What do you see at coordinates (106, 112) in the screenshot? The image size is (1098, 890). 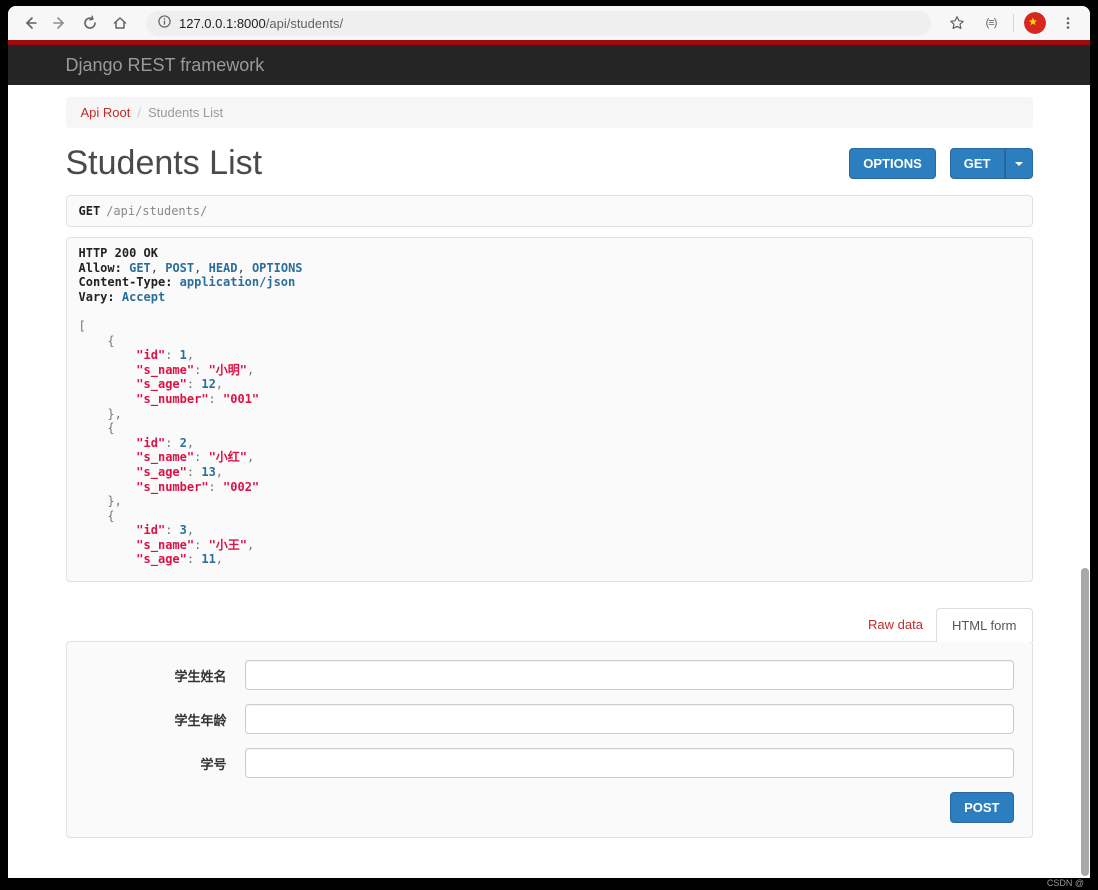 I see `breadcrumb-api-root-link: Api Root` at bounding box center [106, 112].